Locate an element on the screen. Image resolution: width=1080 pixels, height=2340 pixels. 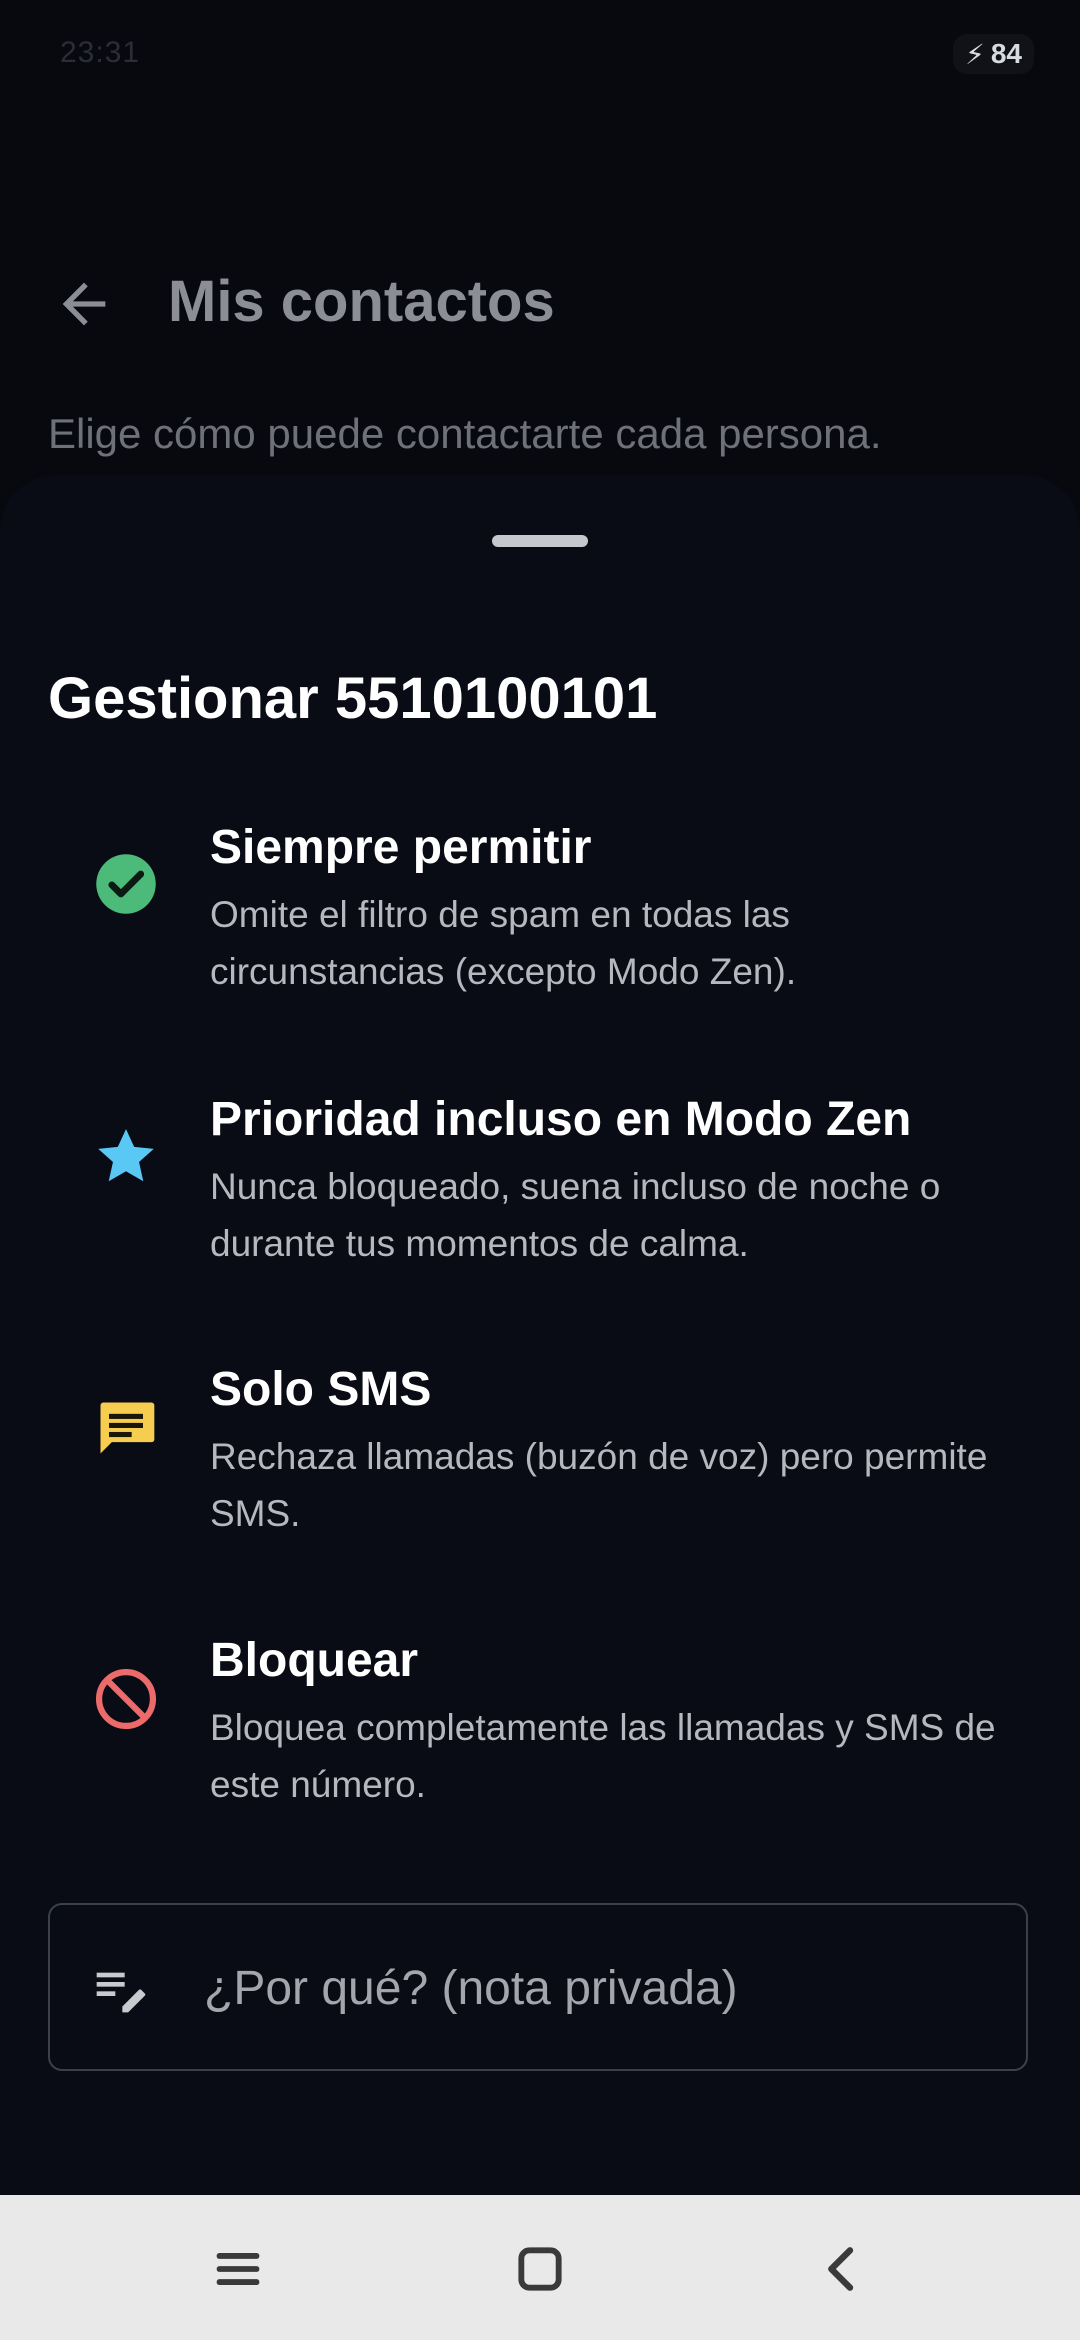
menu-icon is located at coordinates (238, 2269).